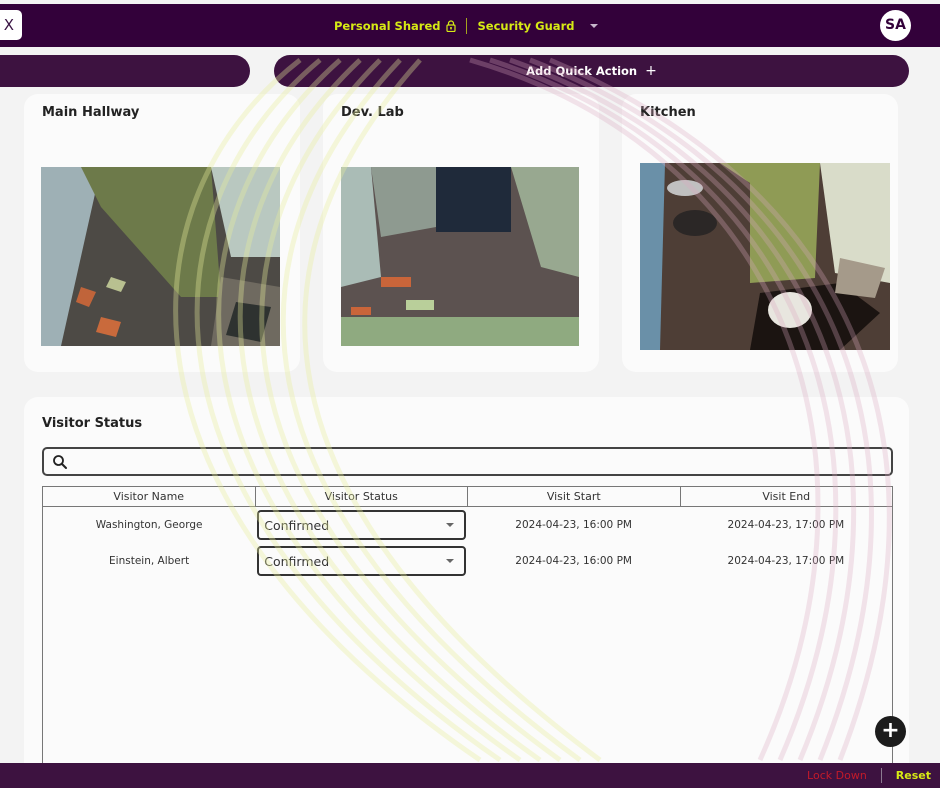 The image size is (940, 788). I want to click on add-quick-action-label: Add Quick Action, so click(582, 71).